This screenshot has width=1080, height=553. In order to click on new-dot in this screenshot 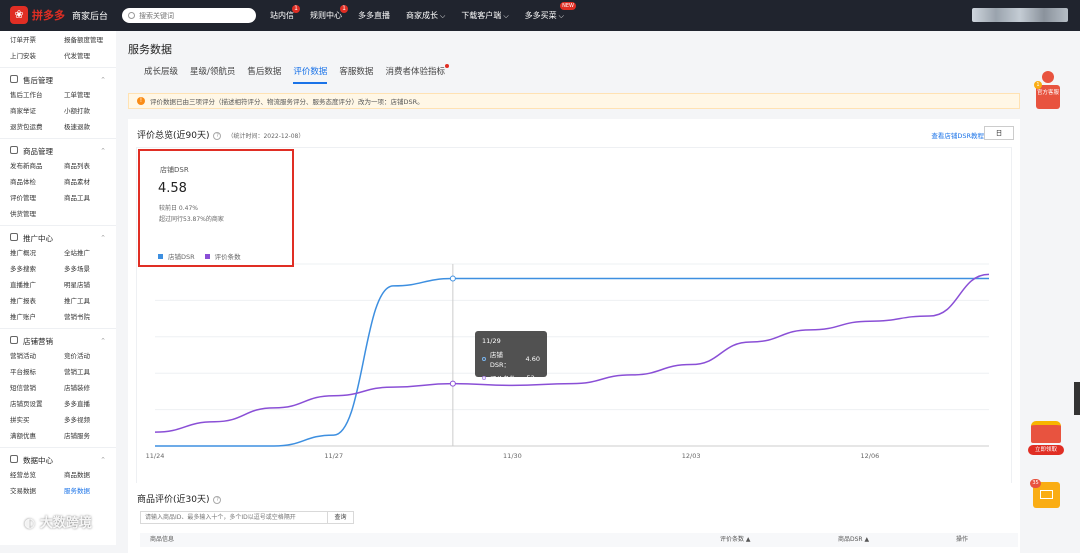, I will do `click(446, 66)`.